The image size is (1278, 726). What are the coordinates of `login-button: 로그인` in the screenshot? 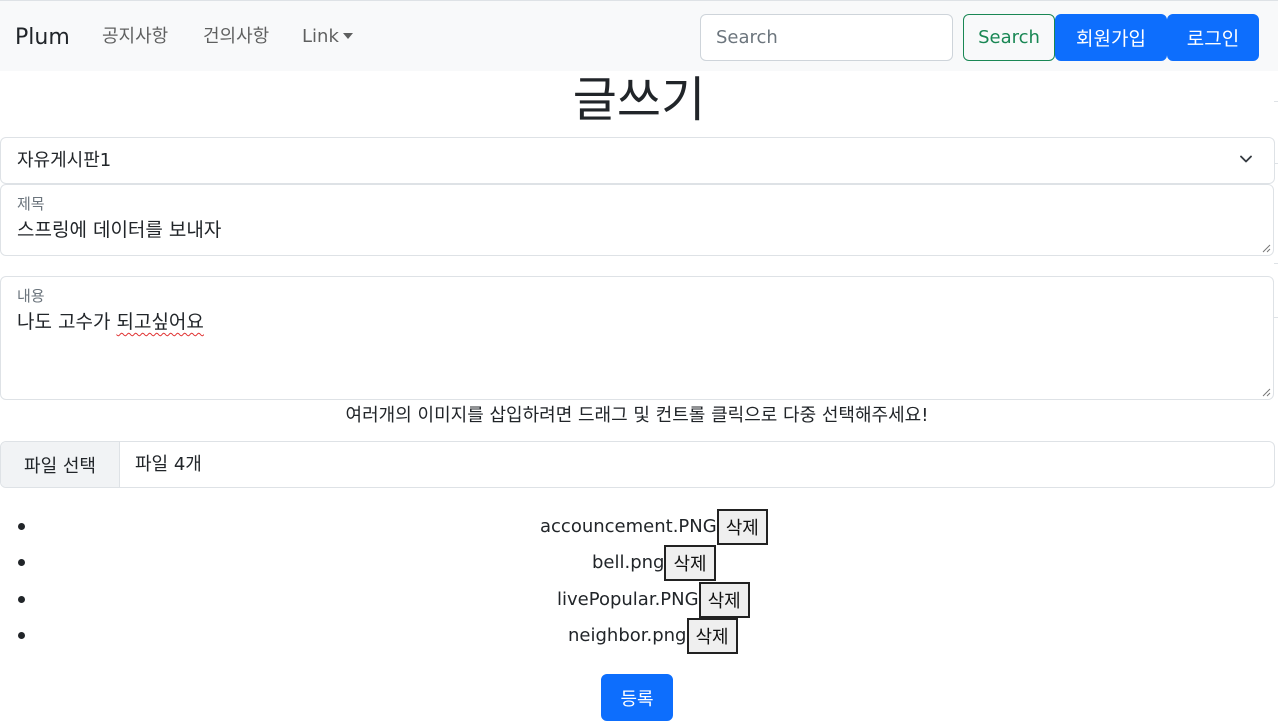 It's located at (1213, 37).